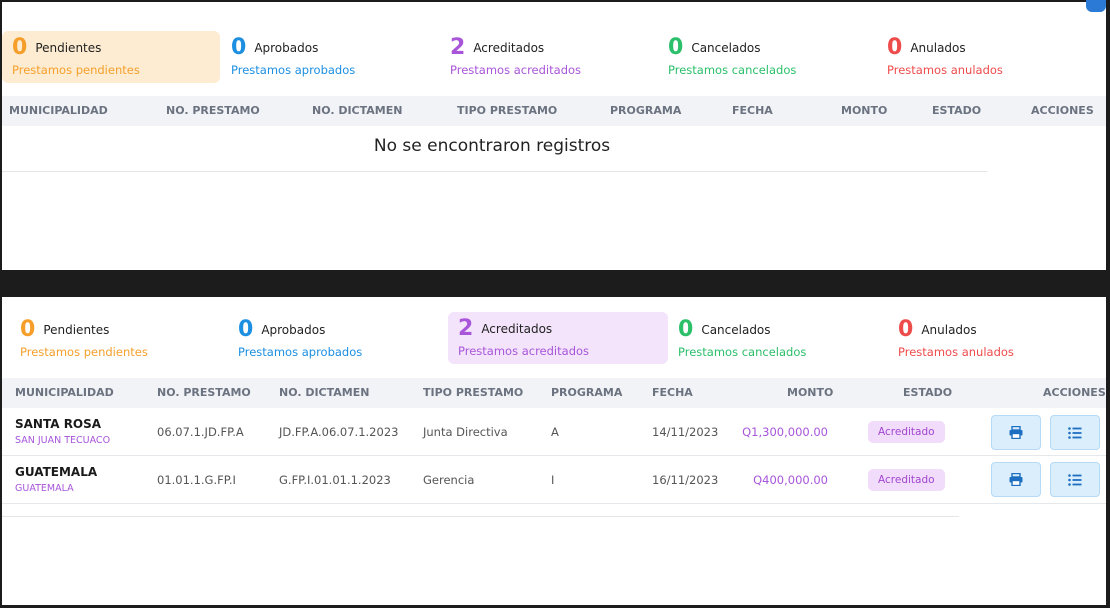 The height and width of the screenshot is (608, 1110). Describe the element at coordinates (449, 480) in the screenshot. I see `tipo-cell: Gerencia` at that location.